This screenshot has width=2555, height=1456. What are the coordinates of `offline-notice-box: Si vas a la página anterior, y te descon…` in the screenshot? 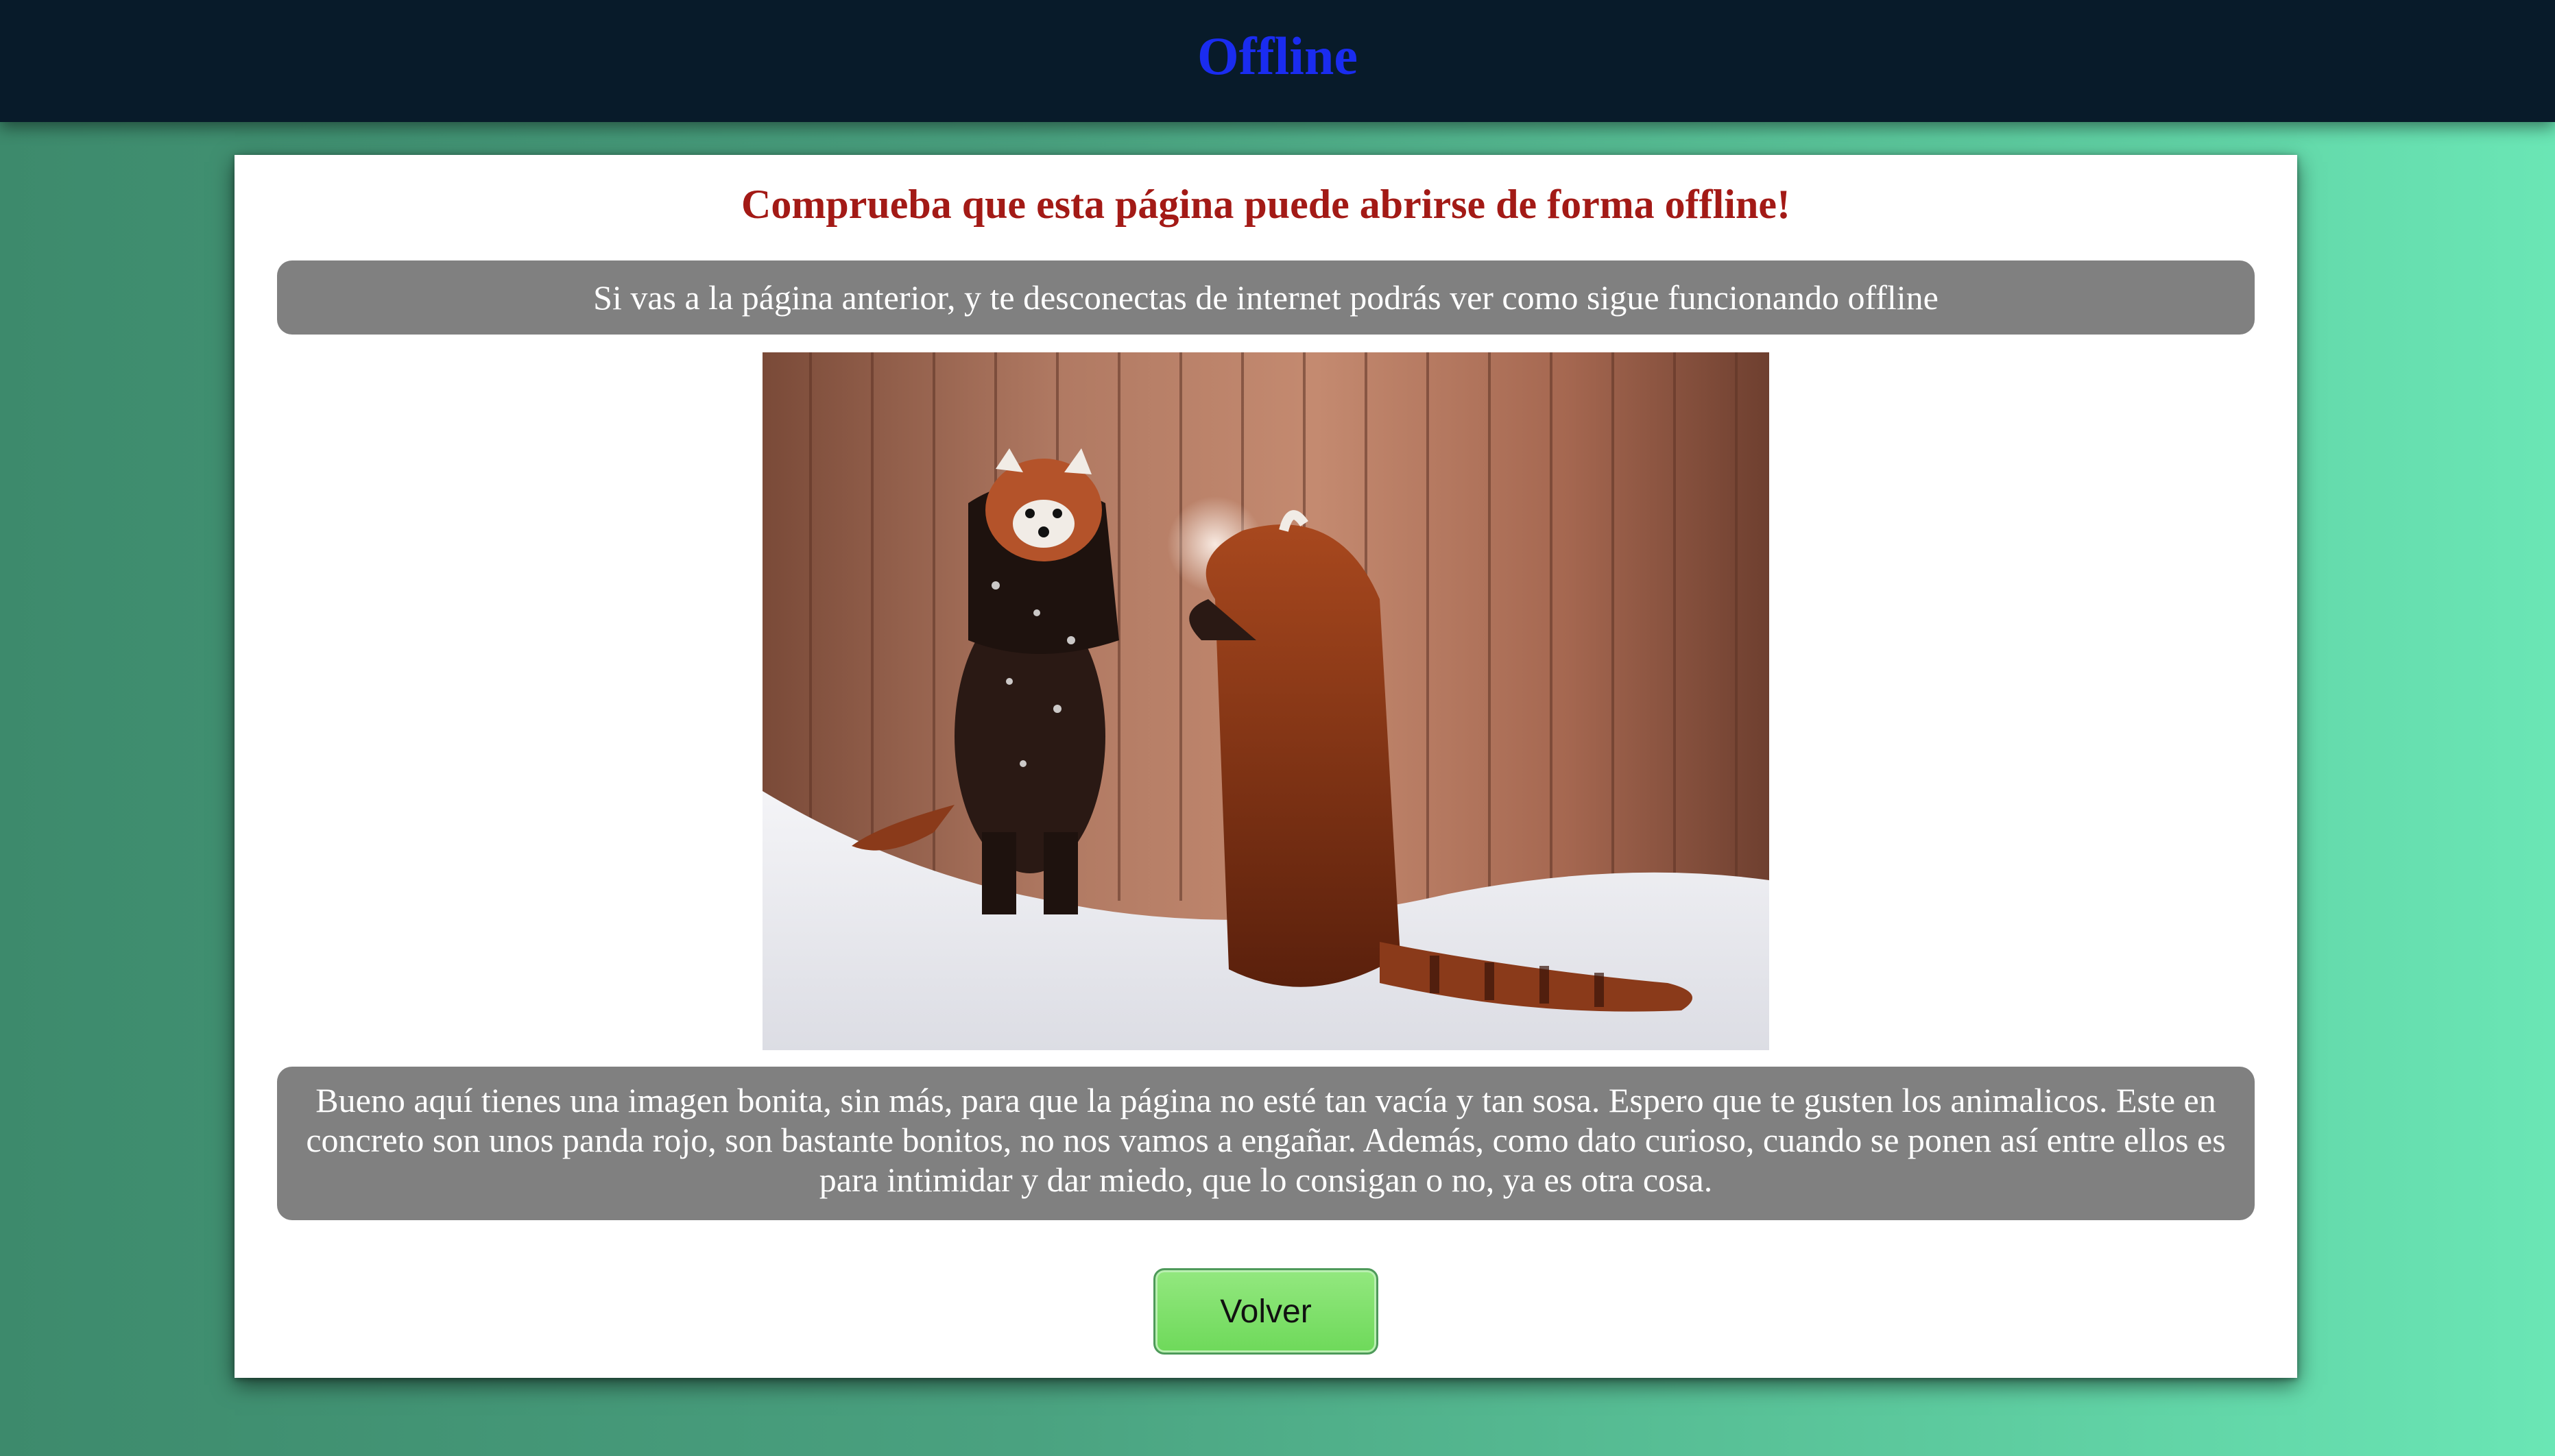 It's located at (1266, 297).